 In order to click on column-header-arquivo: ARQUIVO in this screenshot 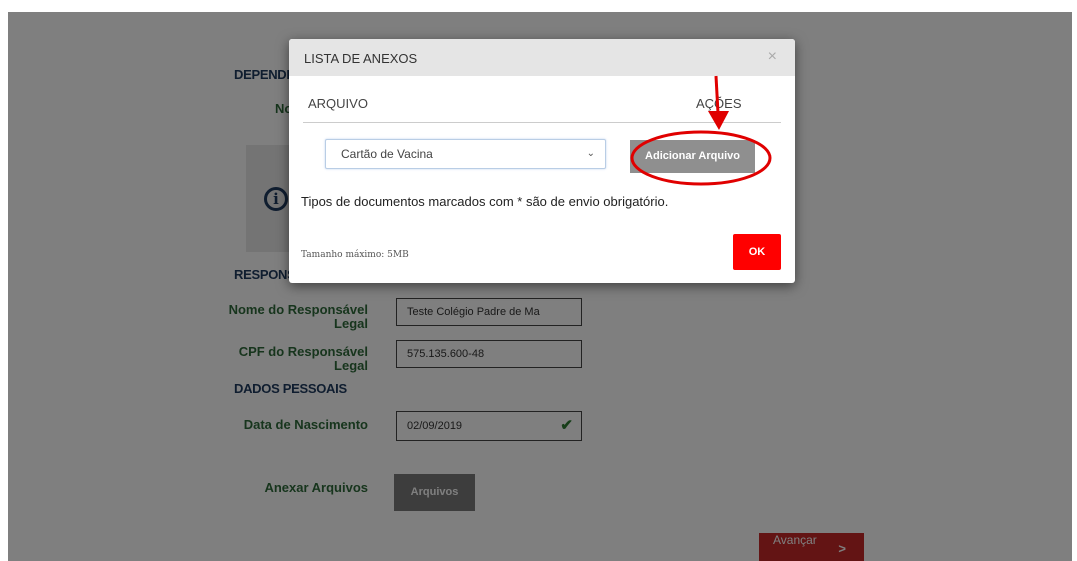, I will do `click(338, 103)`.